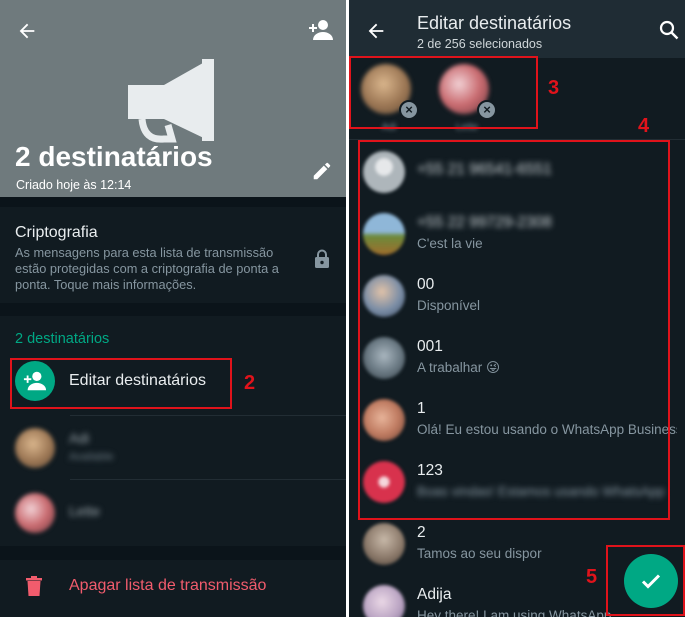  Describe the element at coordinates (421, 532) in the screenshot. I see `contact-name: 2` at that location.